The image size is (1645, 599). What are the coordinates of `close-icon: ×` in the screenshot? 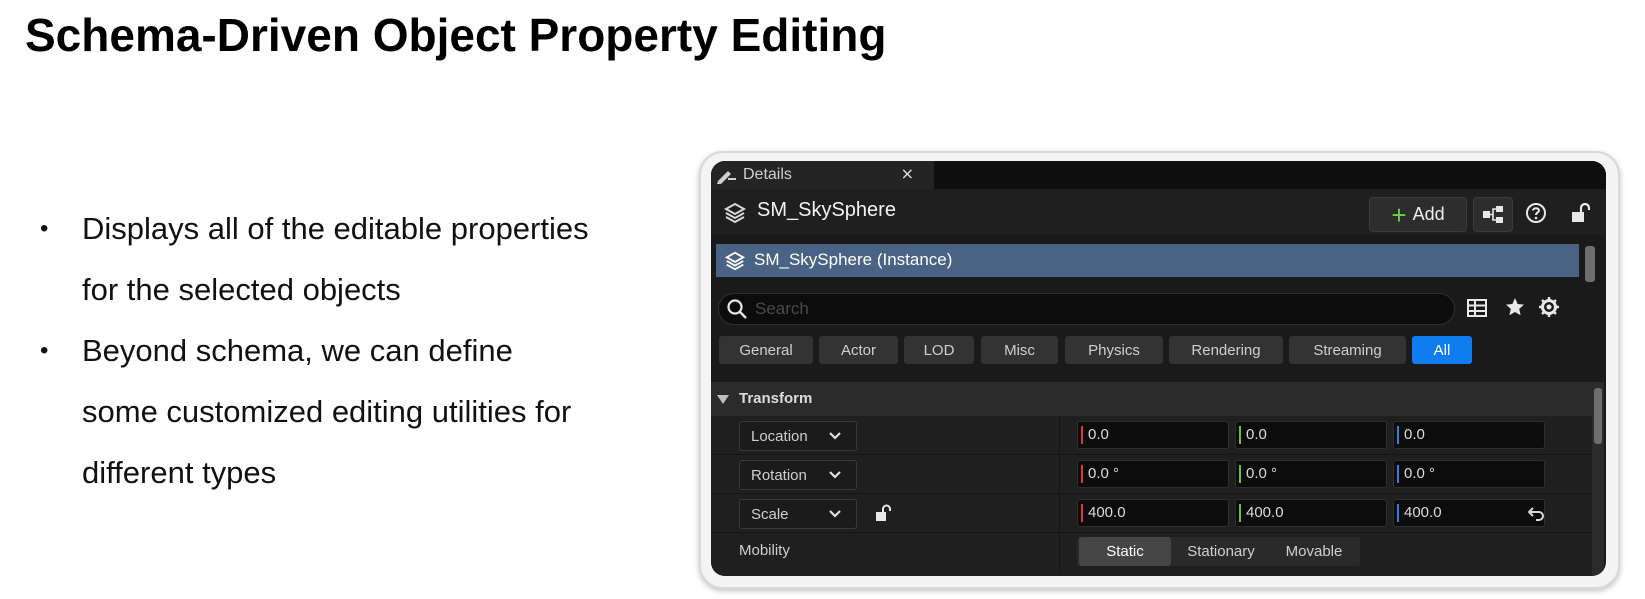 It's located at (907, 173).